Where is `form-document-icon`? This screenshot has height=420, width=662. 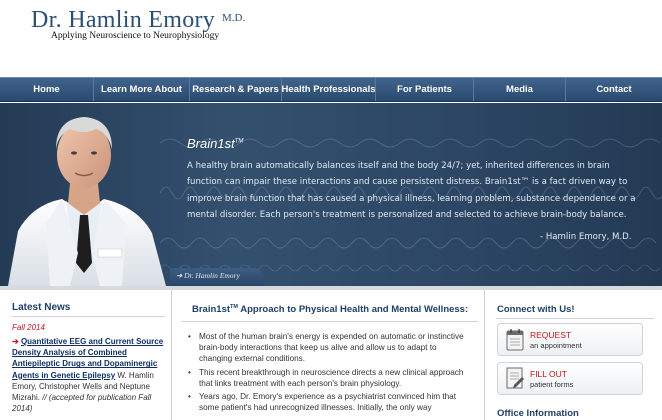
form-document-icon is located at coordinates (515, 378).